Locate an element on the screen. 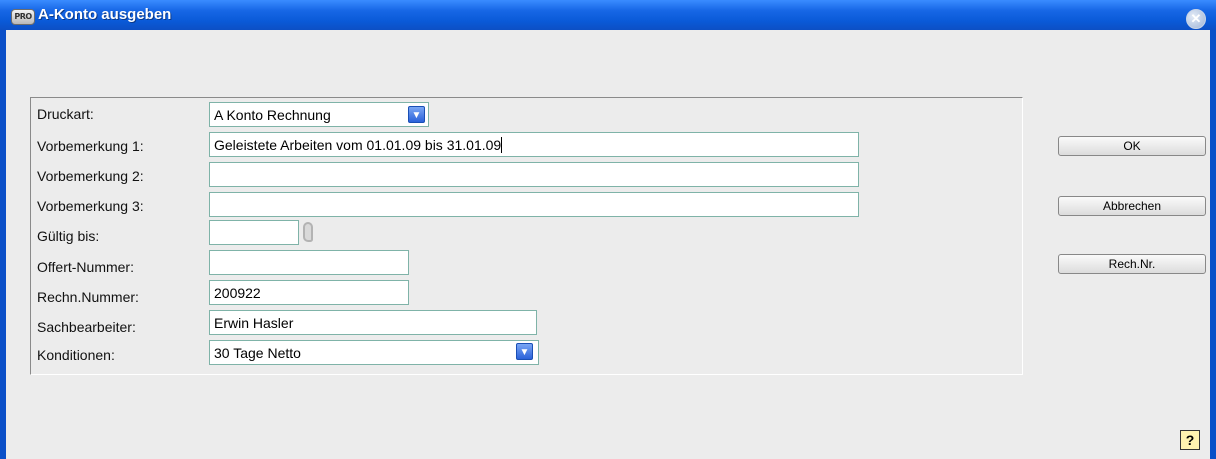 The width and height of the screenshot is (1216, 459). abbrechen-button-label: Abbrechen is located at coordinates (1132, 206).